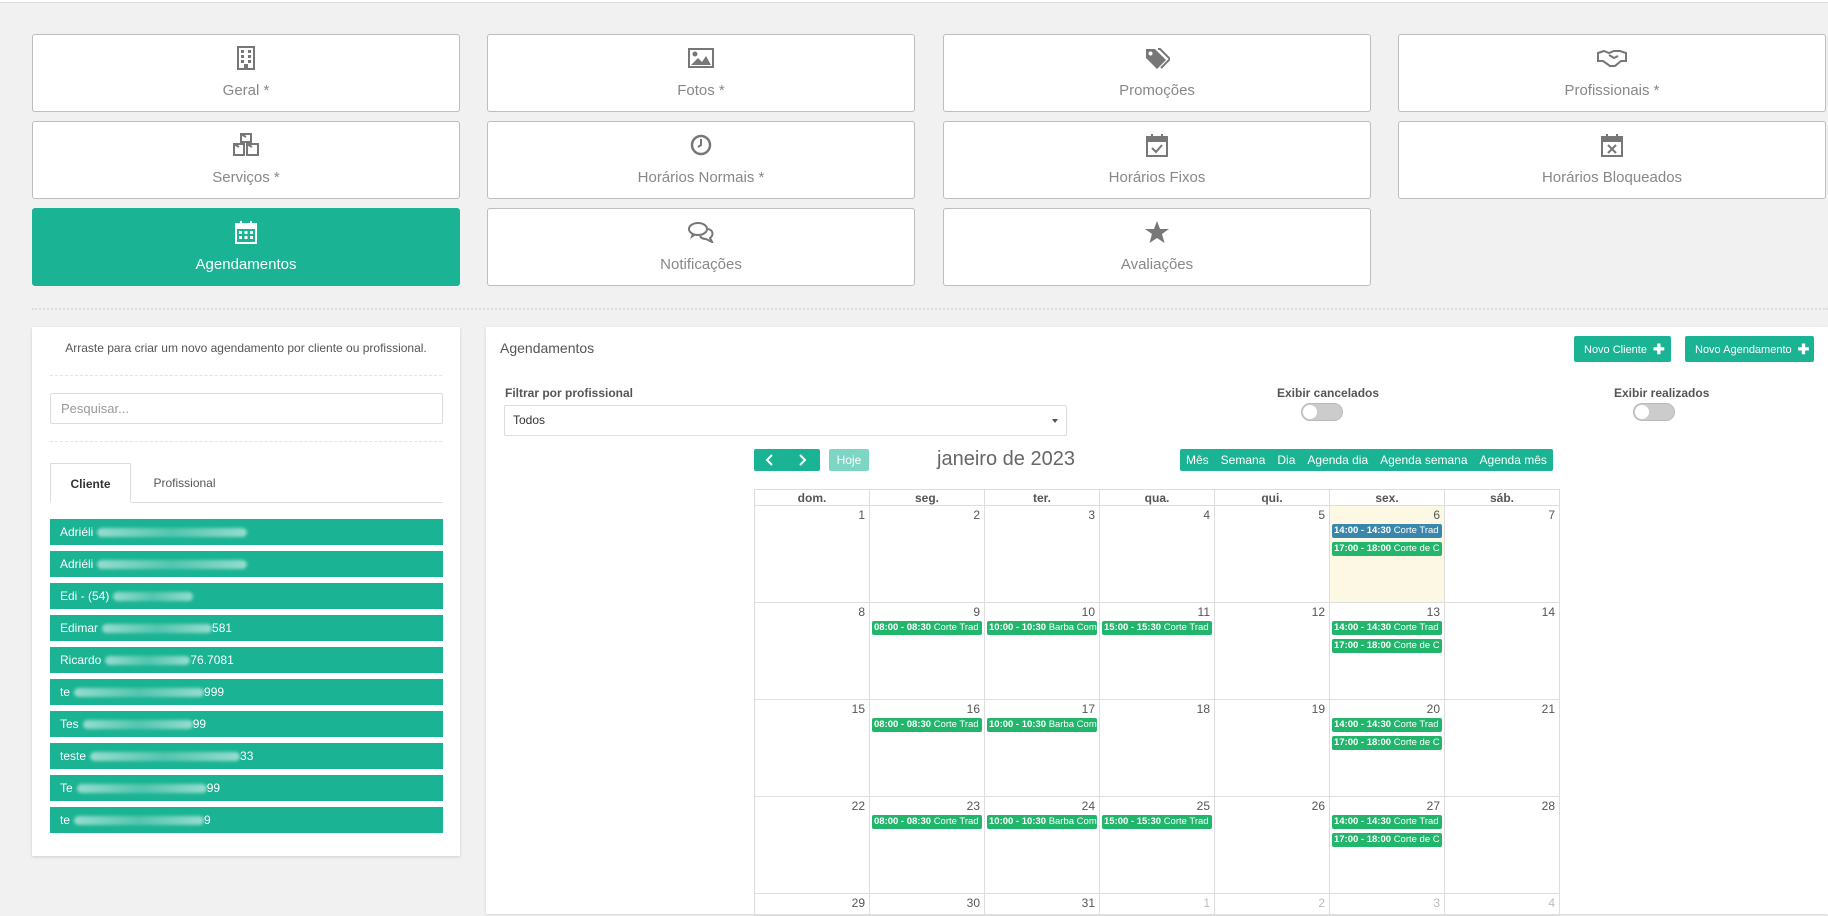 This screenshot has height=916, width=1828. Describe the element at coordinates (246, 73) in the screenshot. I see `tile-geral: Geral *` at that location.